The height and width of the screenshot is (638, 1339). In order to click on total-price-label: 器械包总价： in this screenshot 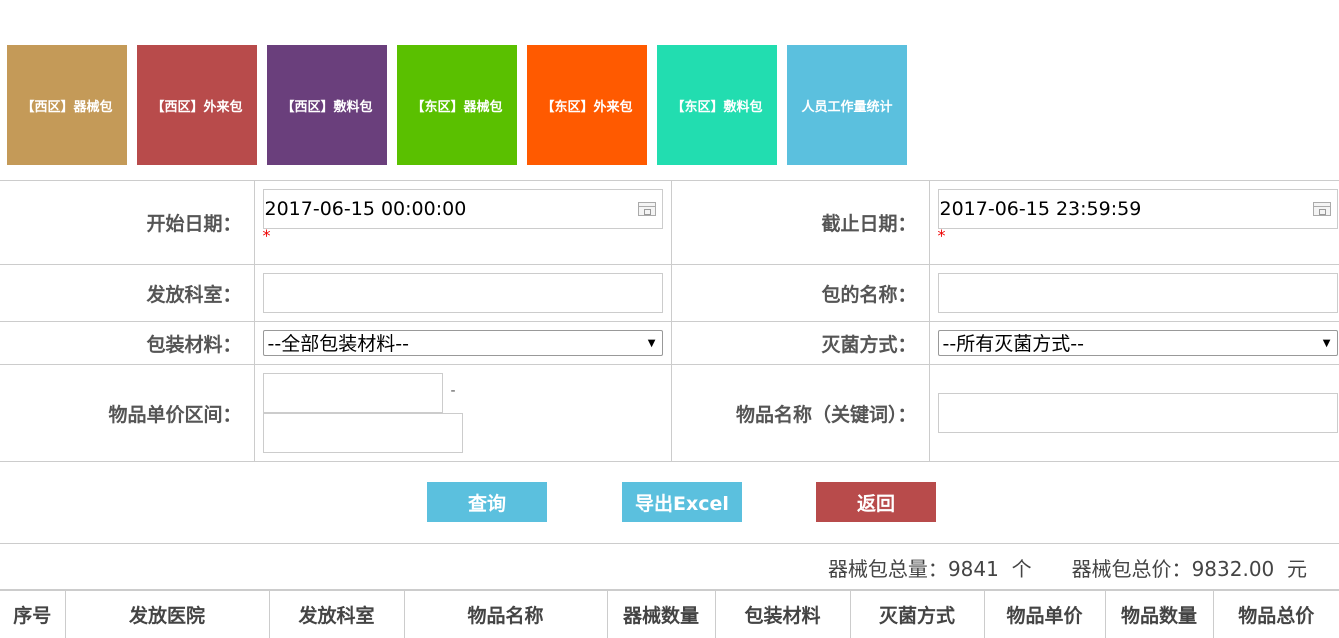, I will do `click(1132, 569)`.